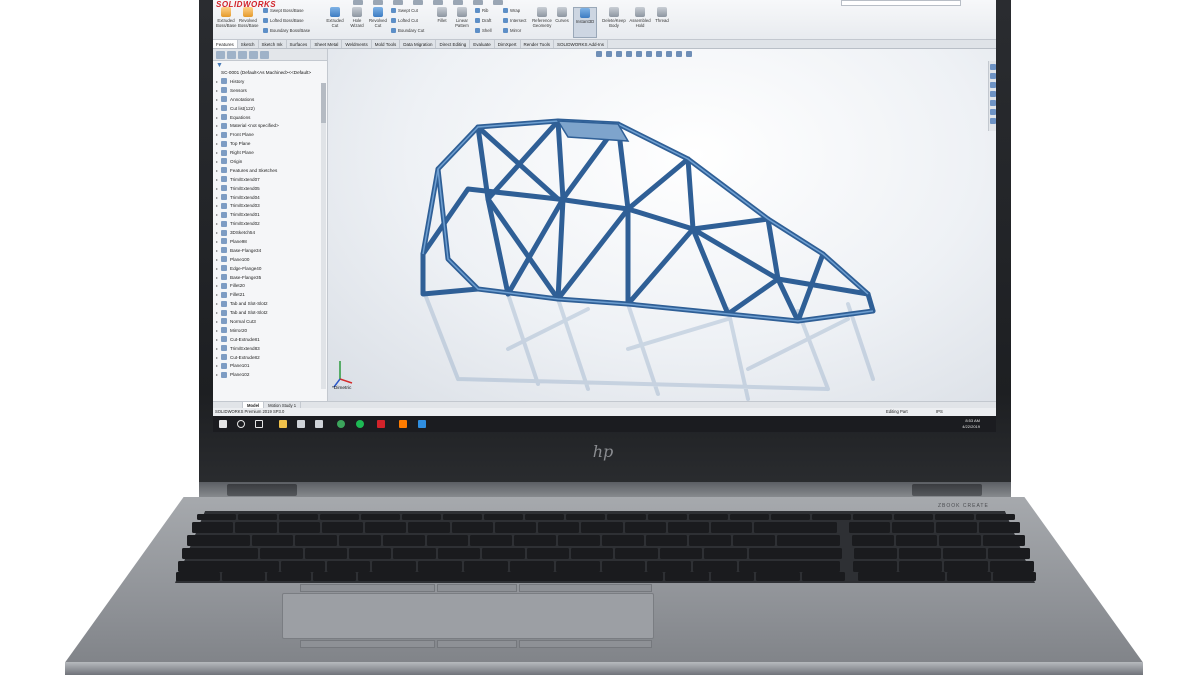  I want to click on tree-item: ▸ Trim/Extend03, so click(268, 205).